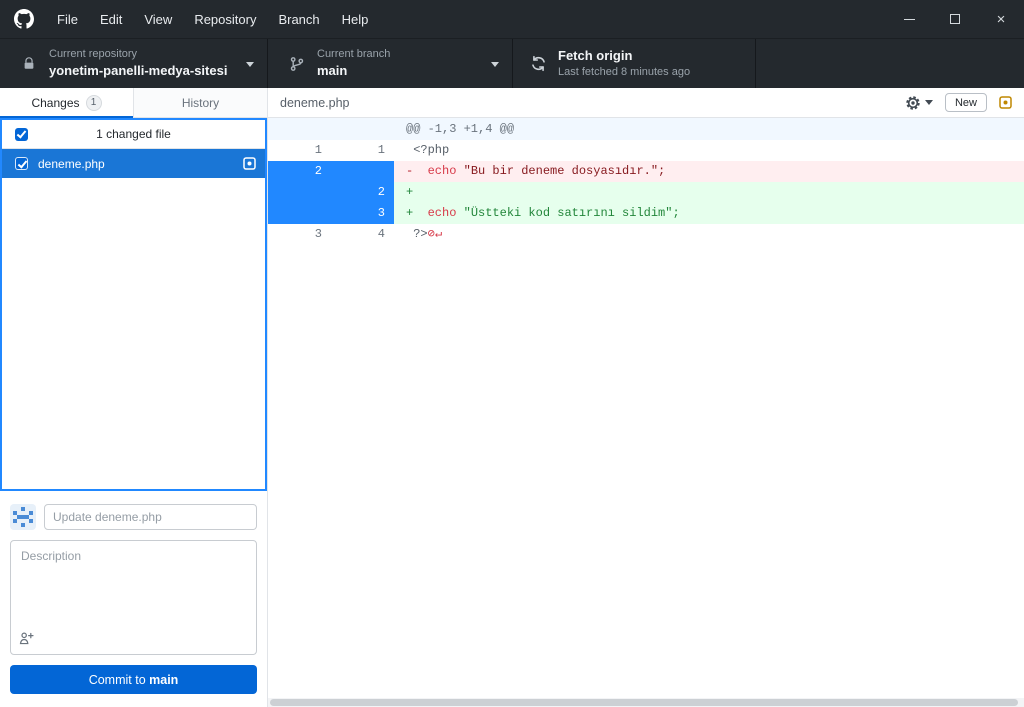 This screenshot has width=1024, height=707. I want to click on commit-panel: Commit to main, so click(133, 599).